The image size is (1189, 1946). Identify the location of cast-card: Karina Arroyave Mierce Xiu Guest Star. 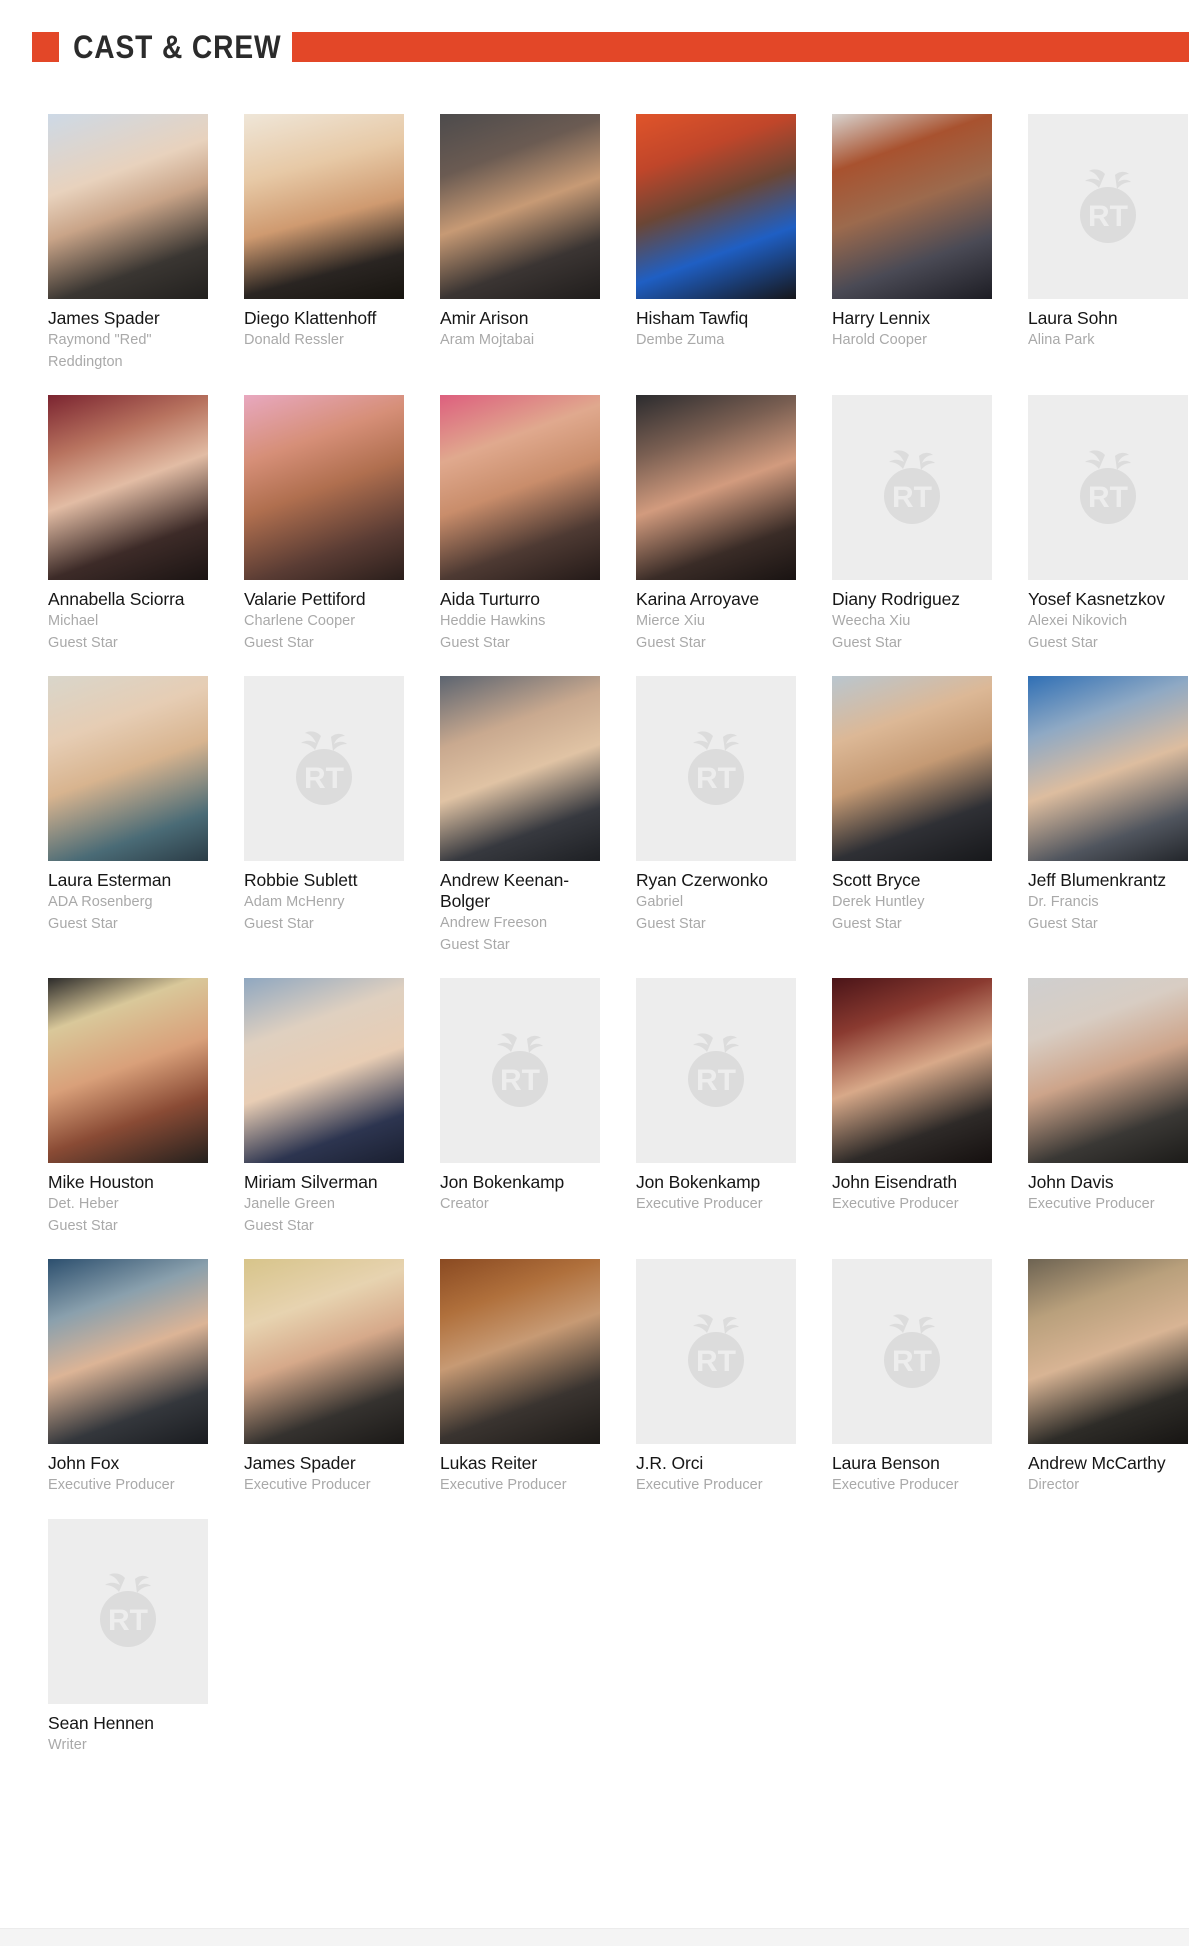
(716, 524).